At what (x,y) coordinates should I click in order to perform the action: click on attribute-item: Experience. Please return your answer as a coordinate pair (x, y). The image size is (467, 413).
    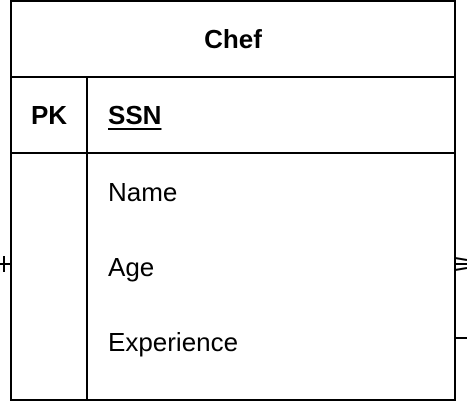
    Looking at the image, I should click on (173, 342).